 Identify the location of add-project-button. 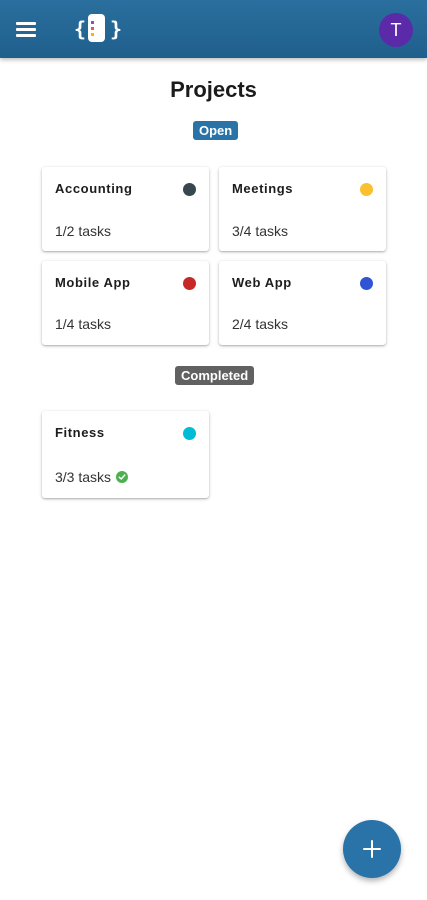
(372, 849).